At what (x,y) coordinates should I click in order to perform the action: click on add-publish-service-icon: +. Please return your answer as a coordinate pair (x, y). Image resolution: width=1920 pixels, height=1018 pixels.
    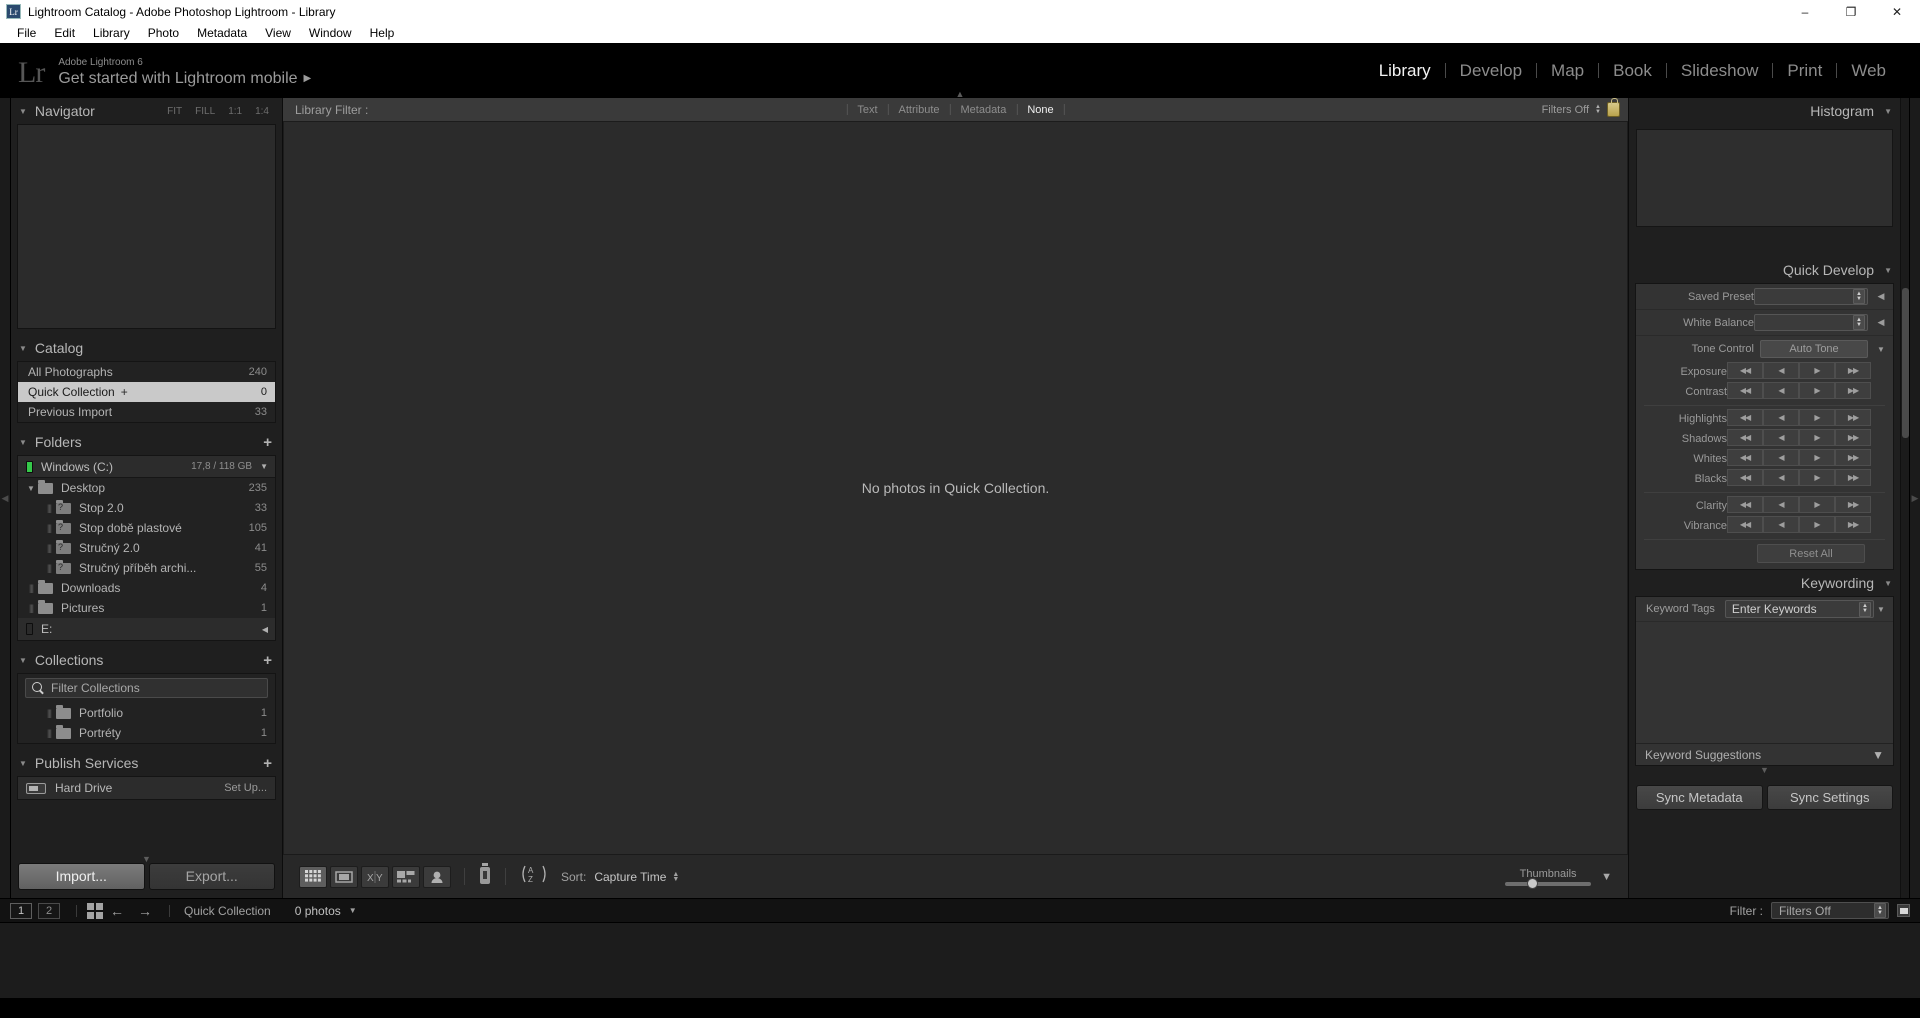
    Looking at the image, I should click on (267, 763).